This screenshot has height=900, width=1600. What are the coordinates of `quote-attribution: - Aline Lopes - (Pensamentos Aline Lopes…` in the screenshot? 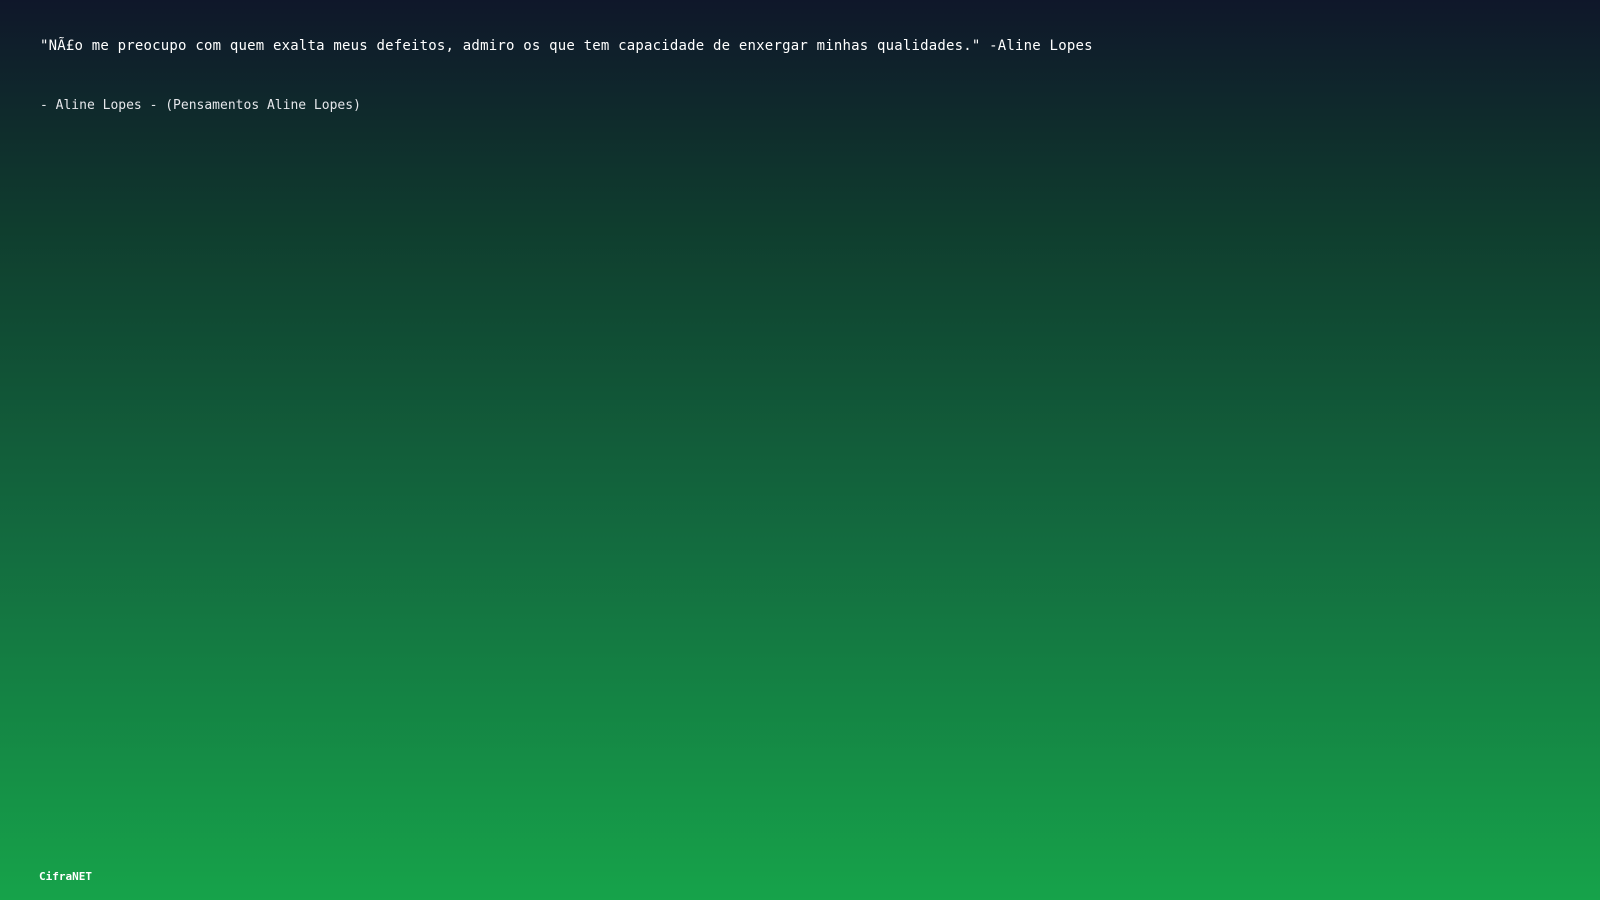 It's located at (200, 105).